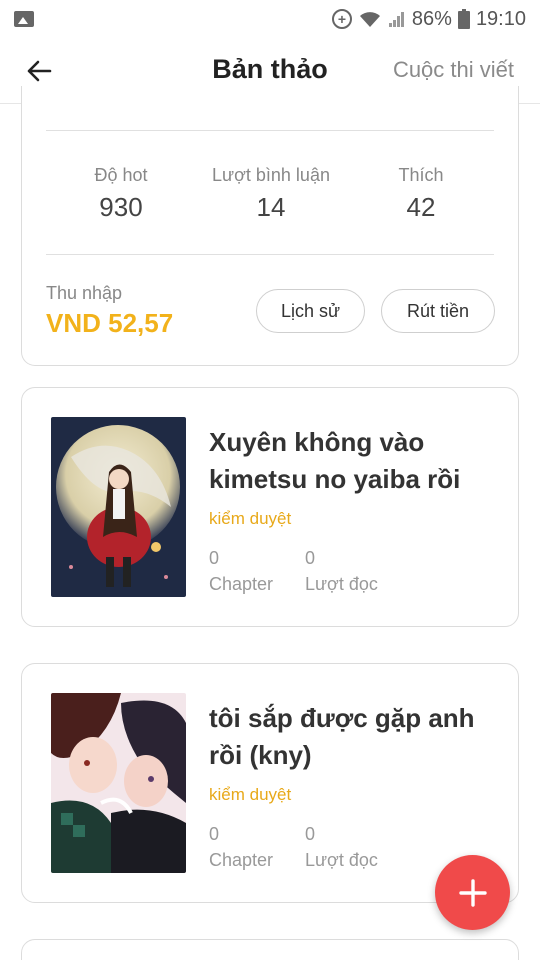  Describe the element at coordinates (370, 19) in the screenshot. I see `wifi-icon` at that location.